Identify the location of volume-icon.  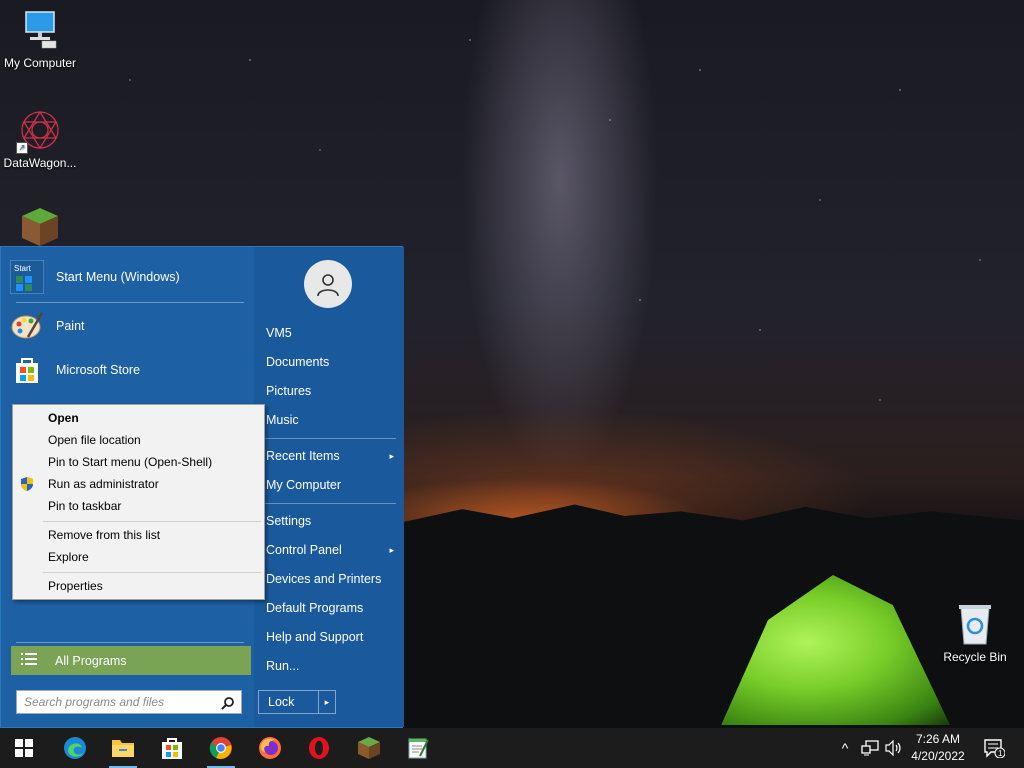
(894, 748).